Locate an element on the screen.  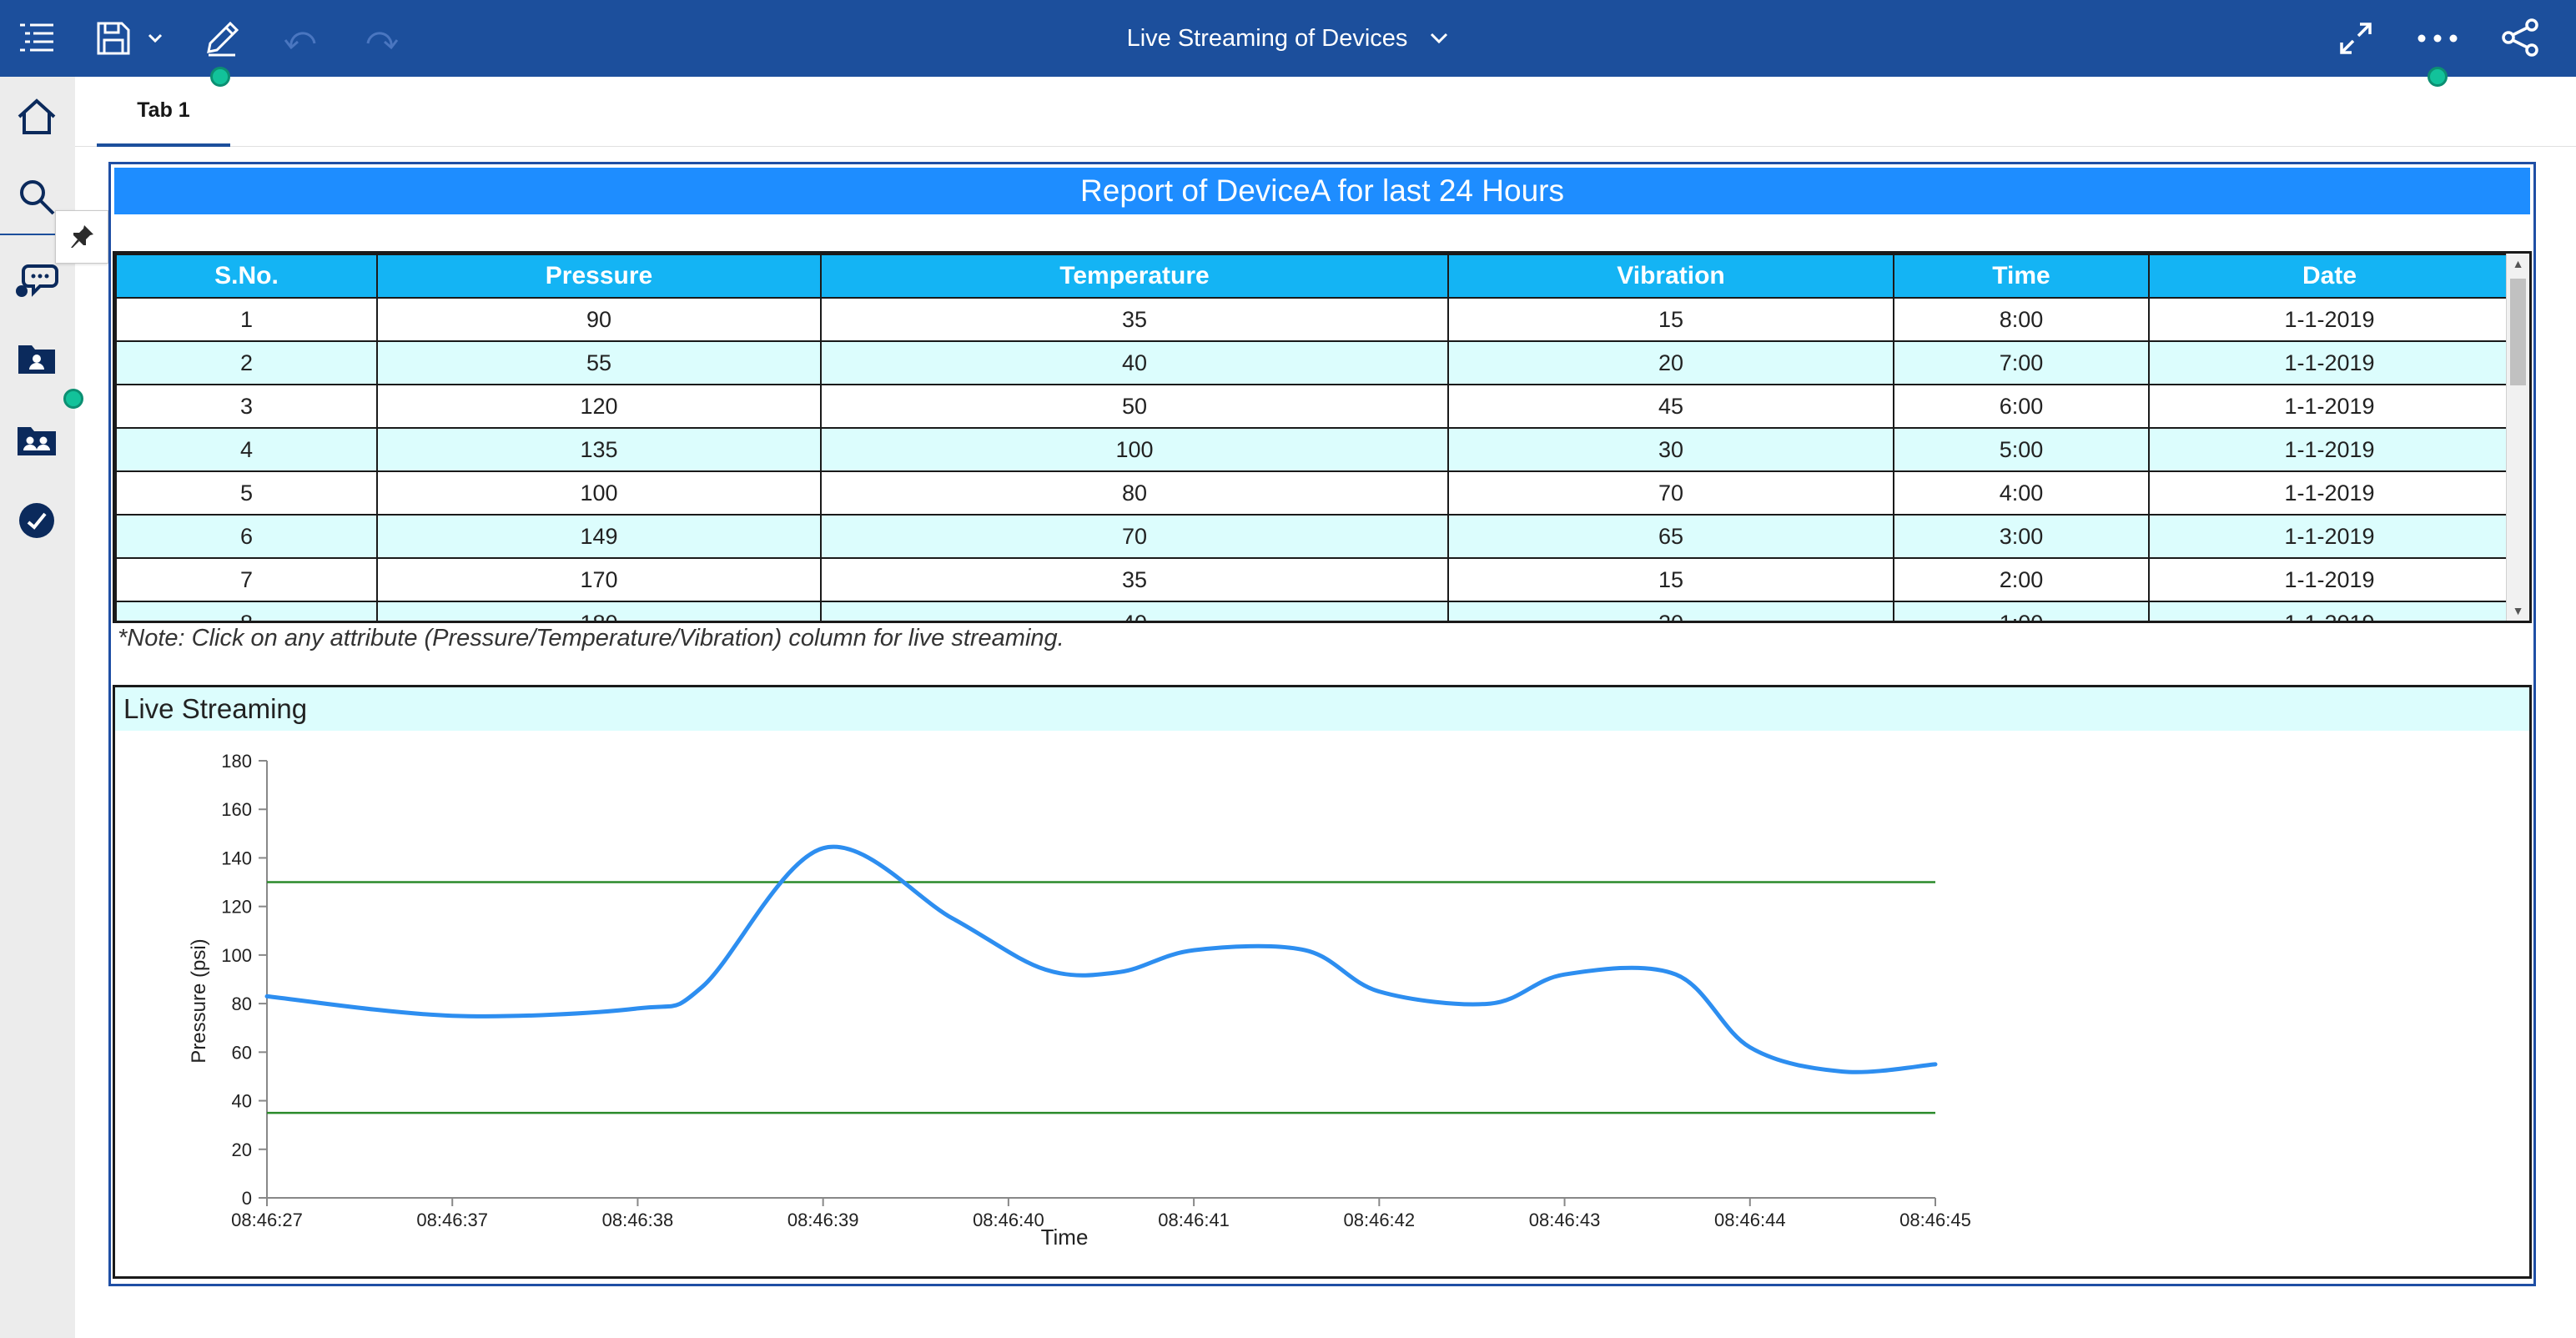
cell-vibration: 65 is located at coordinates (1670, 536).